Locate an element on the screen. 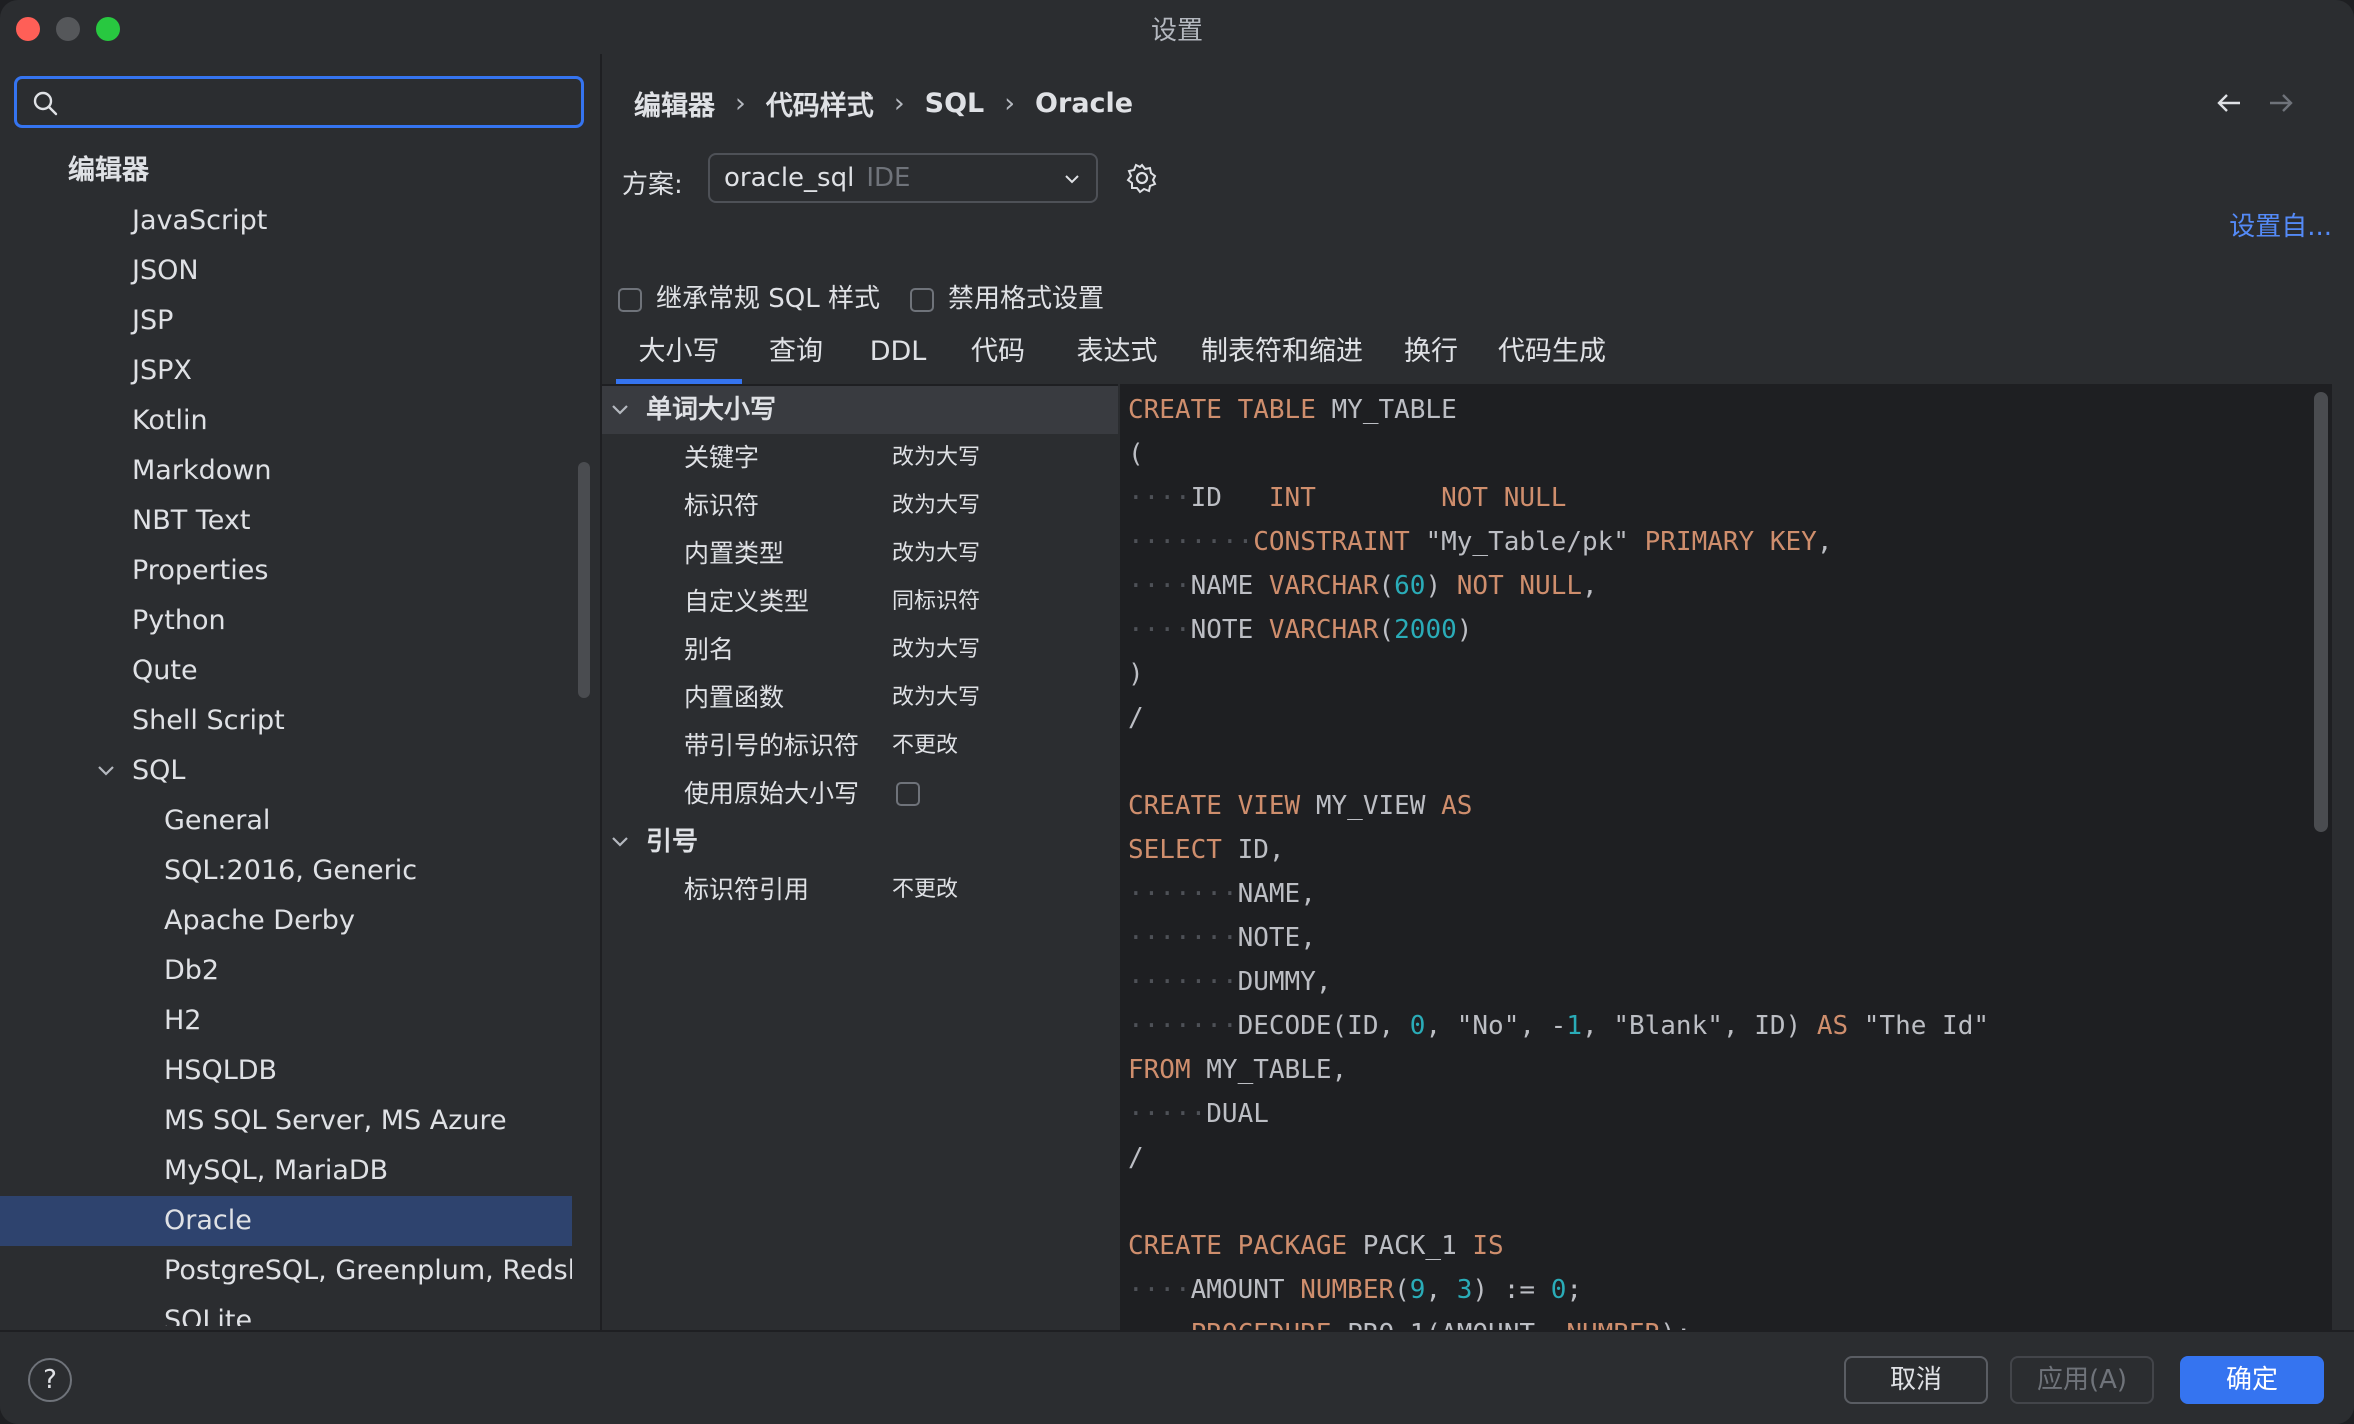 The height and width of the screenshot is (1424, 2354). option-row: 标识符 改为大写 is located at coordinates (860, 506).